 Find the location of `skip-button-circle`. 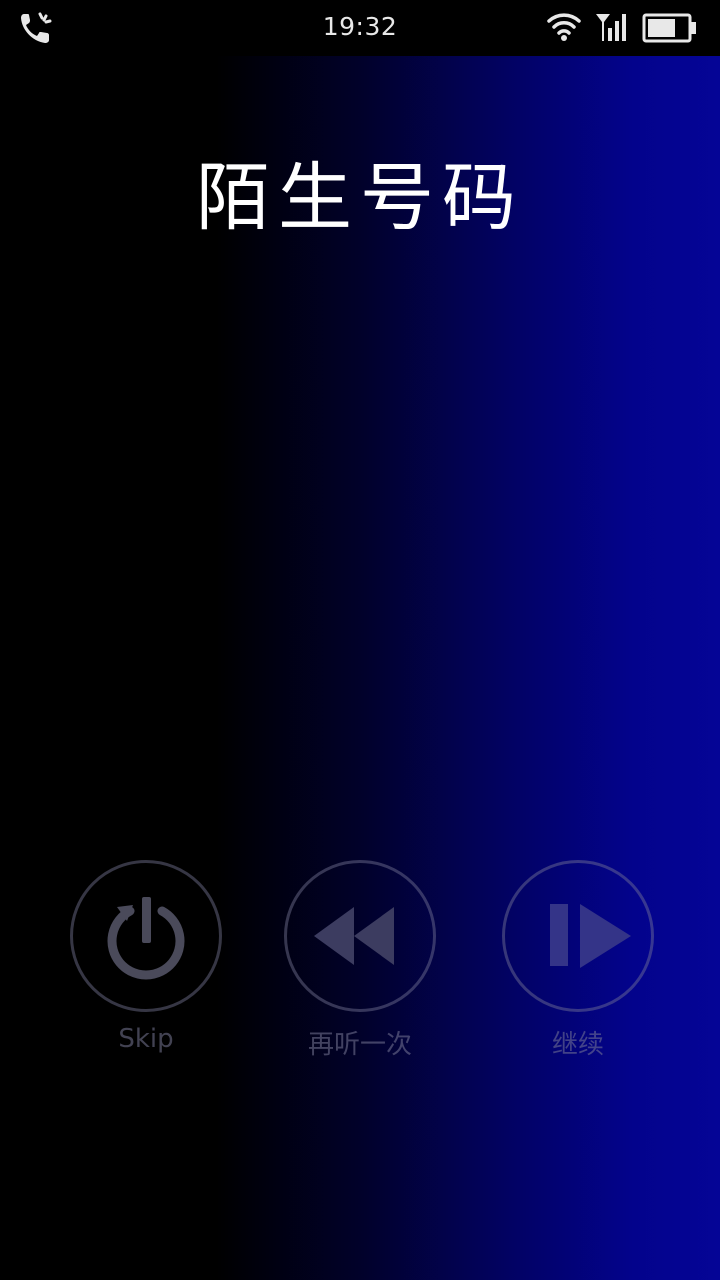

skip-button-circle is located at coordinates (146, 936).